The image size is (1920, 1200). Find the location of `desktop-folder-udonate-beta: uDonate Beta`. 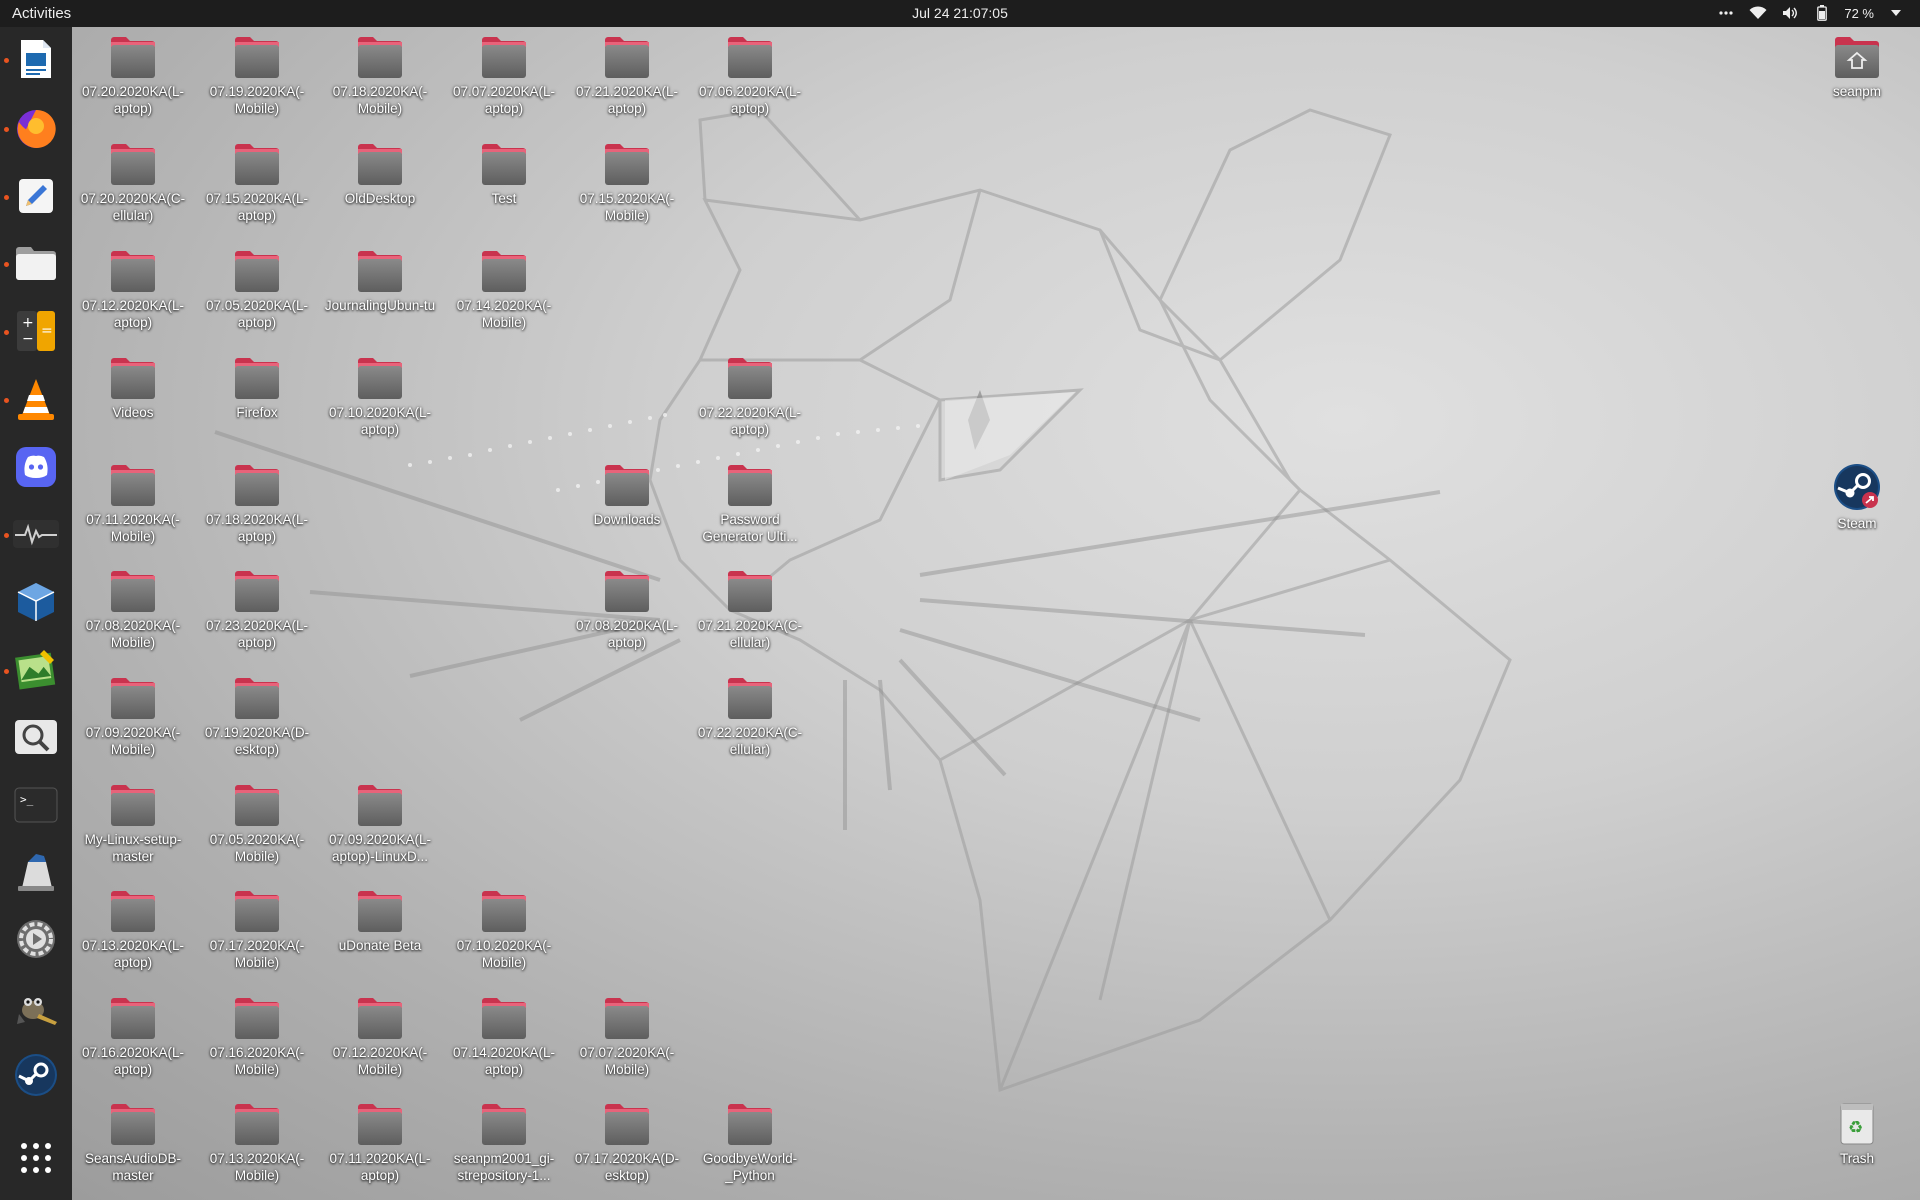

desktop-folder-udonate-beta: uDonate Beta is located at coordinates (380, 921).